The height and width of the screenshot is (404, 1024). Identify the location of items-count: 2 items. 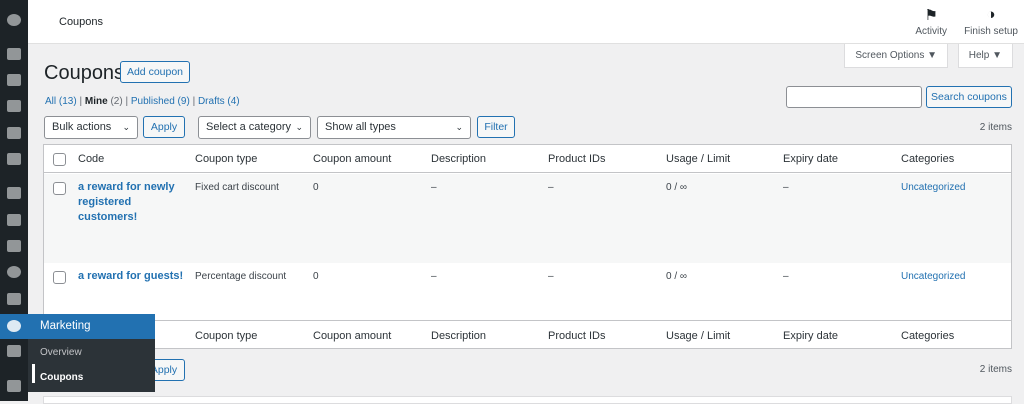
(995, 127).